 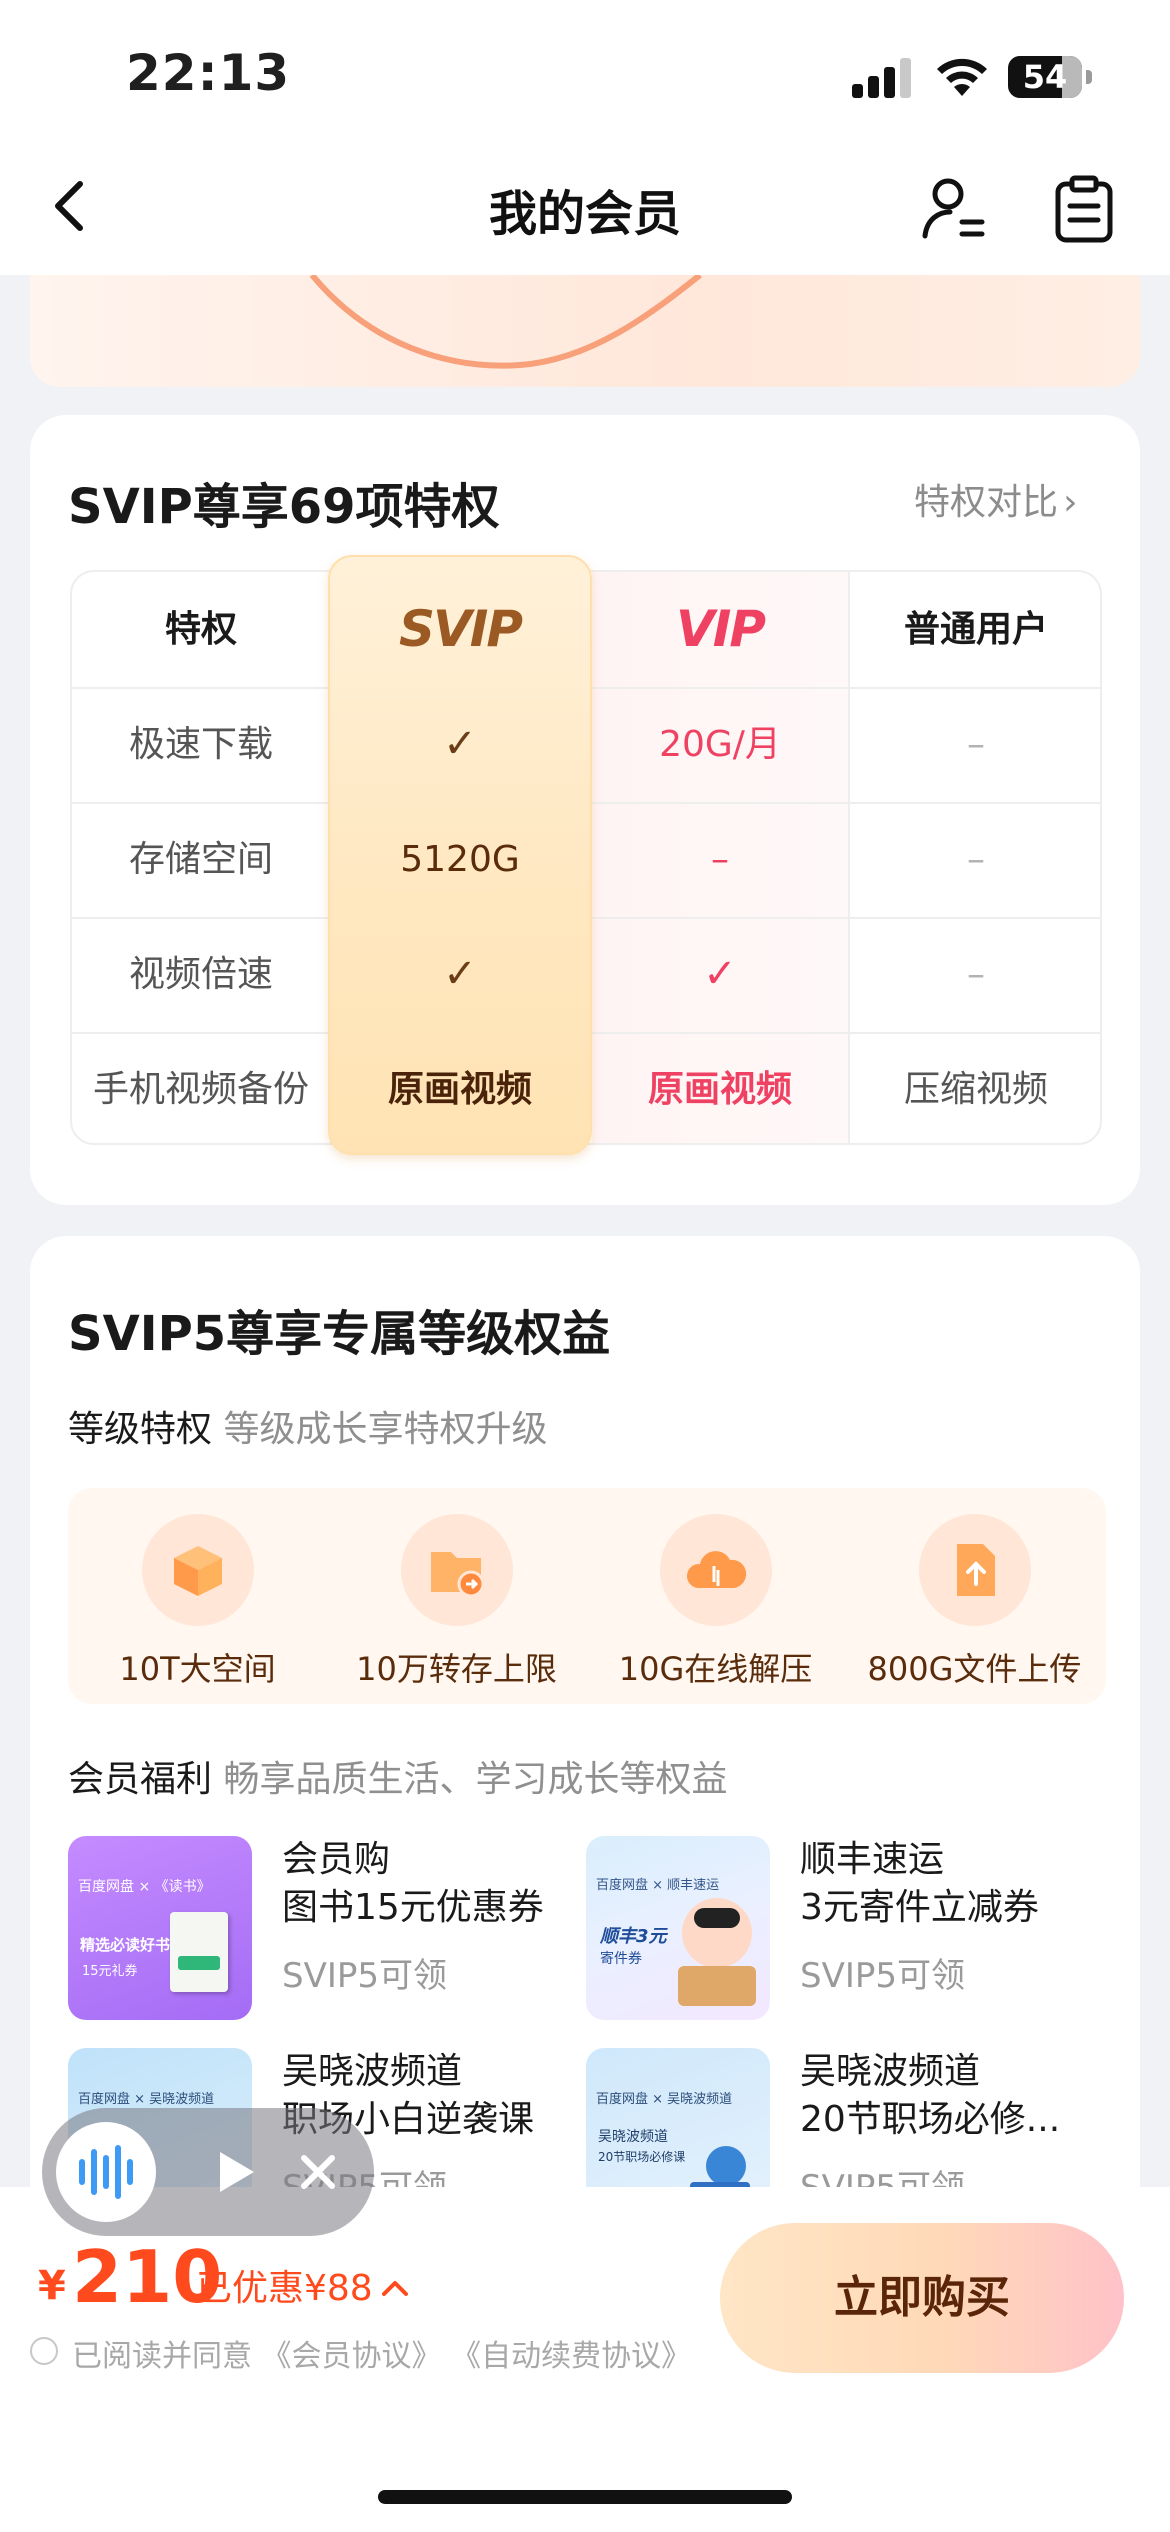 What do you see at coordinates (208, 2172) in the screenshot?
I see `audio-player-float` at bounding box center [208, 2172].